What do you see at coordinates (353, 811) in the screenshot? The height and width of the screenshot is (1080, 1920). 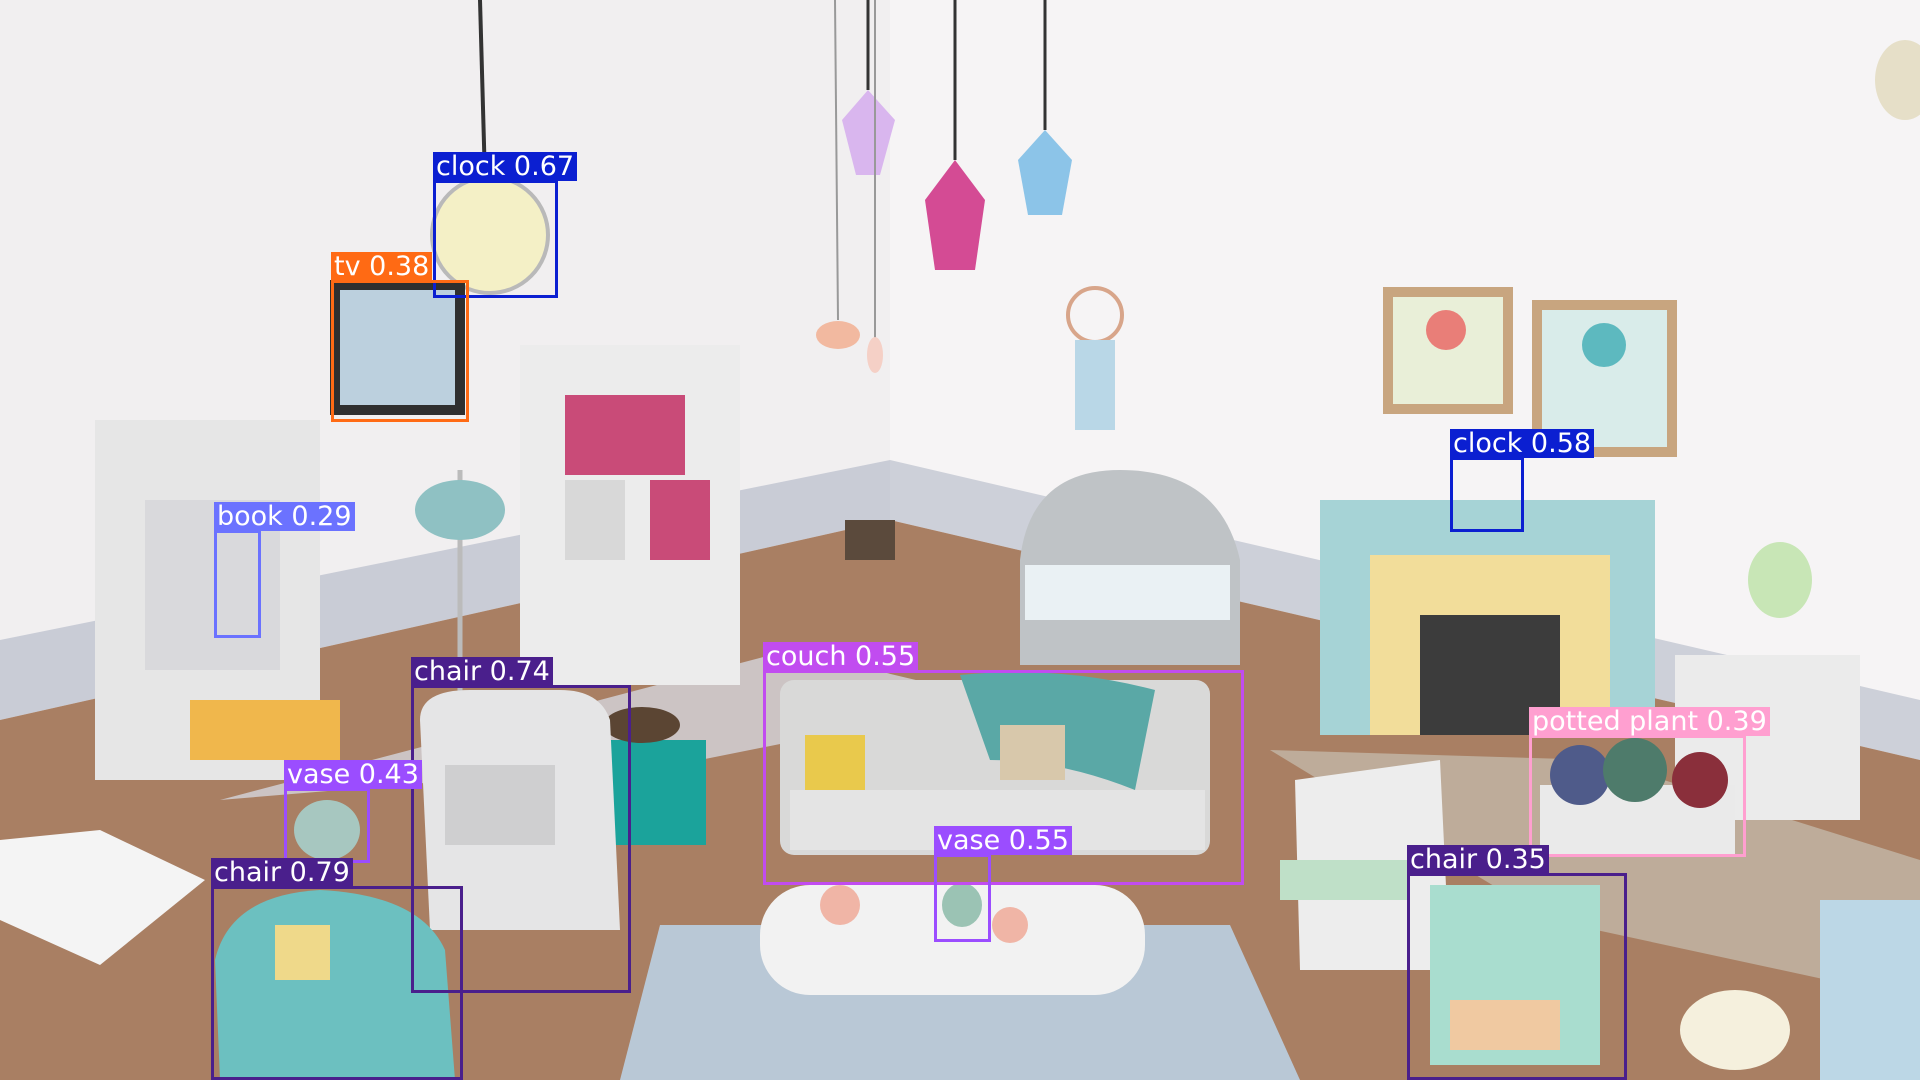 I see `detection-vase-1: vase 0.43` at bounding box center [353, 811].